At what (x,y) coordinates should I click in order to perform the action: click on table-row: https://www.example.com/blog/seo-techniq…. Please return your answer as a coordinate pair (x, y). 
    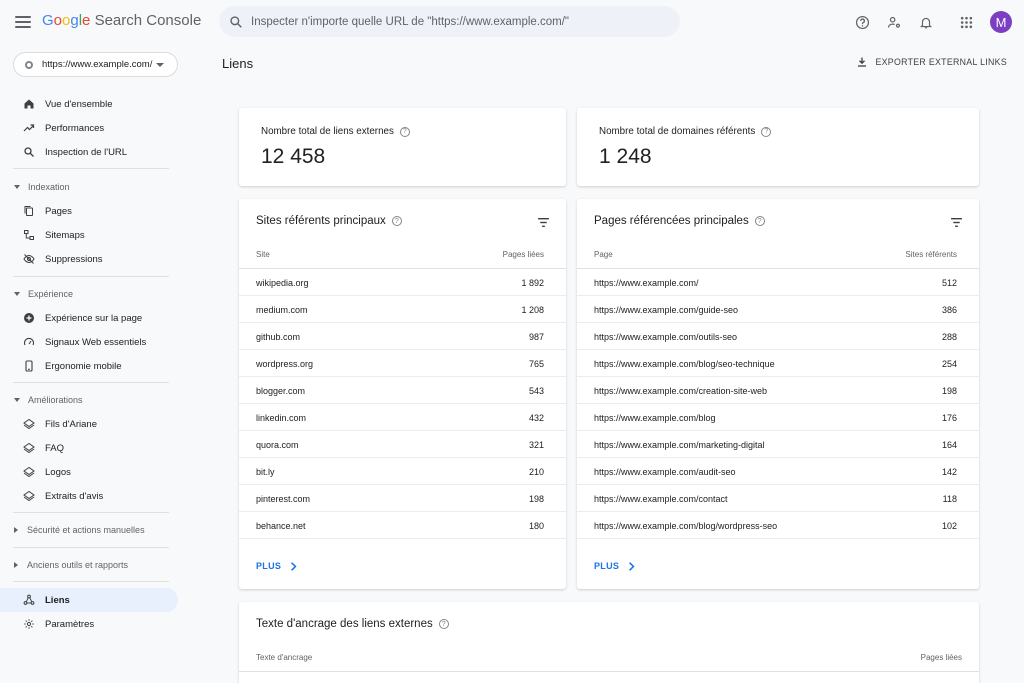
    Looking at the image, I should click on (778, 363).